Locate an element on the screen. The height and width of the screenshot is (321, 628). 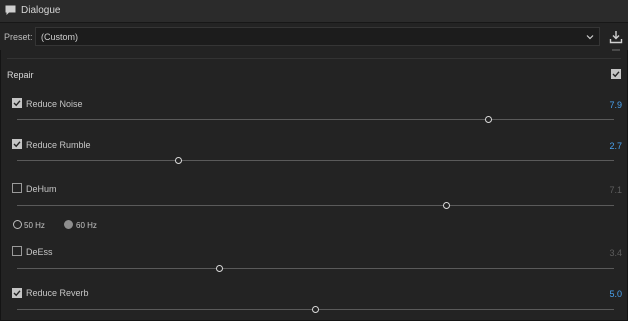
reduce-reverb-value: 5.0 is located at coordinates (615, 294).